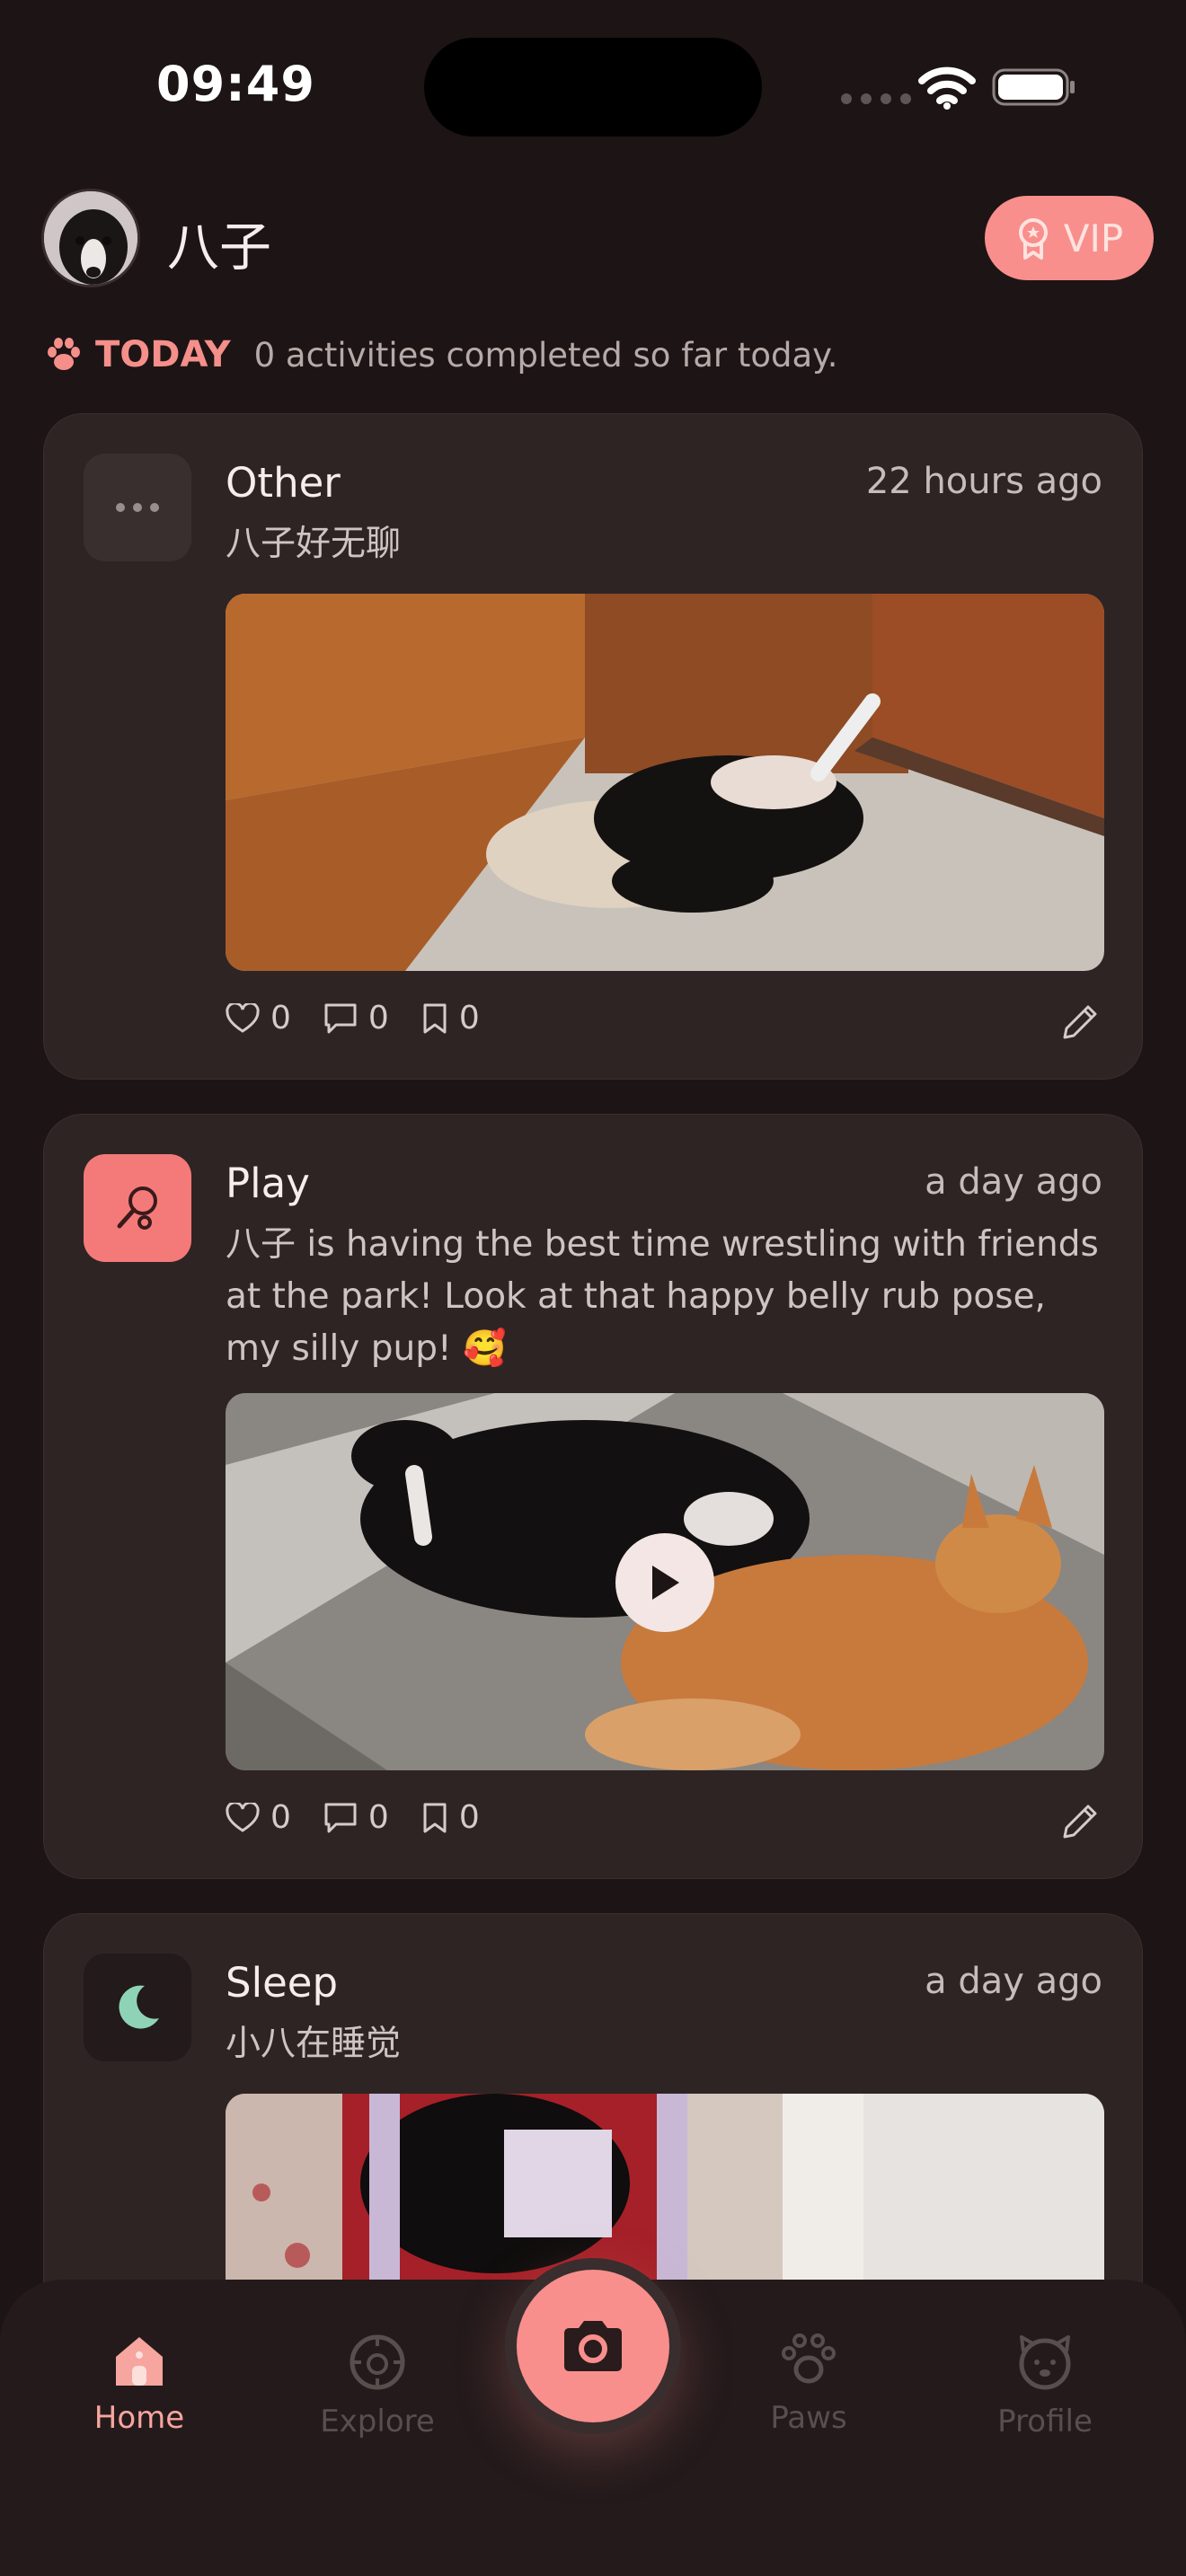 The image size is (1186, 2576). I want to click on activity-category: Sleep, so click(282, 1983).